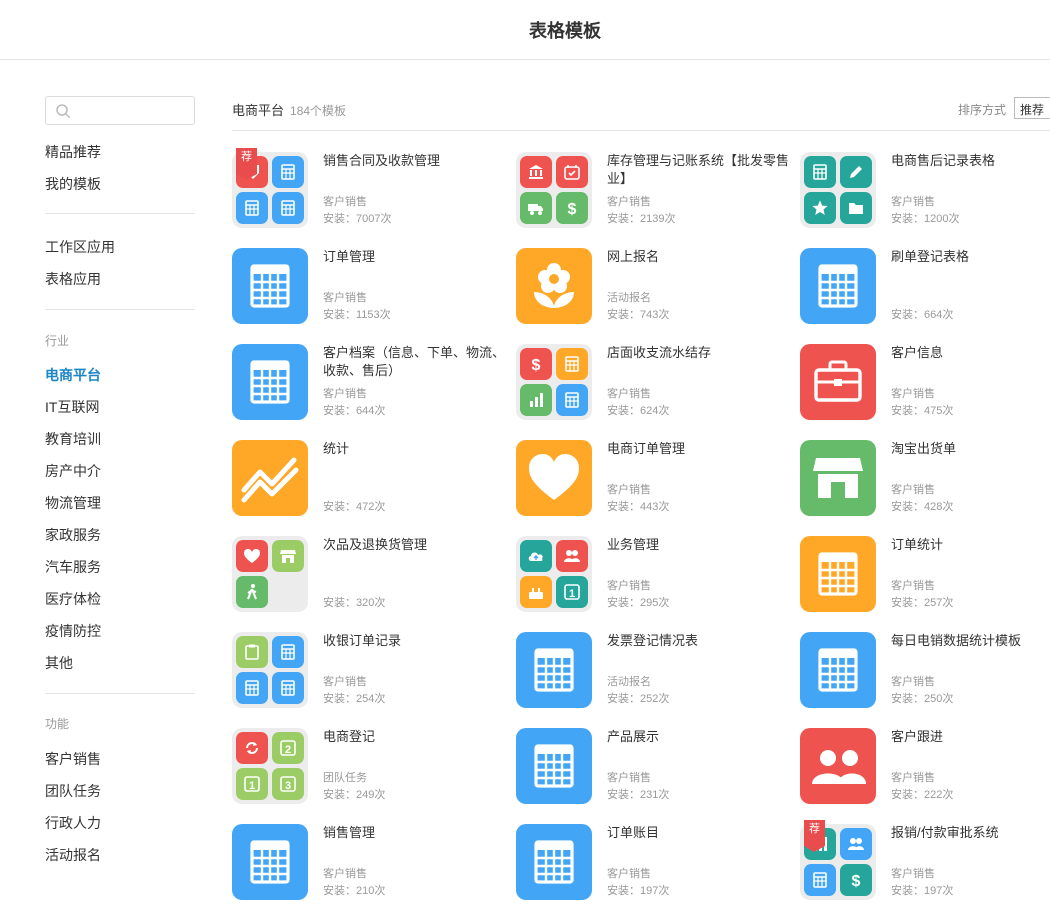  Describe the element at coordinates (354, 603) in the screenshot. I see `install-count: 安装：320次` at that location.